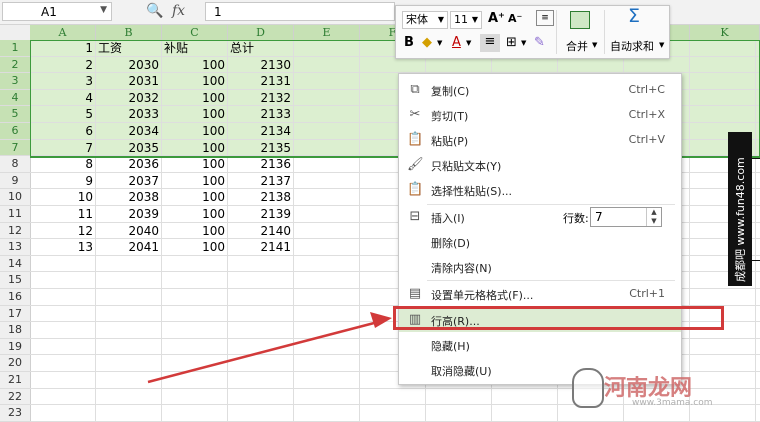 Image resolution: width=760 pixels, height=422 pixels. What do you see at coordinates (269, 348) in the screenshot?
I see `annotation-arrow-icon` at bounding box center [269, 348].